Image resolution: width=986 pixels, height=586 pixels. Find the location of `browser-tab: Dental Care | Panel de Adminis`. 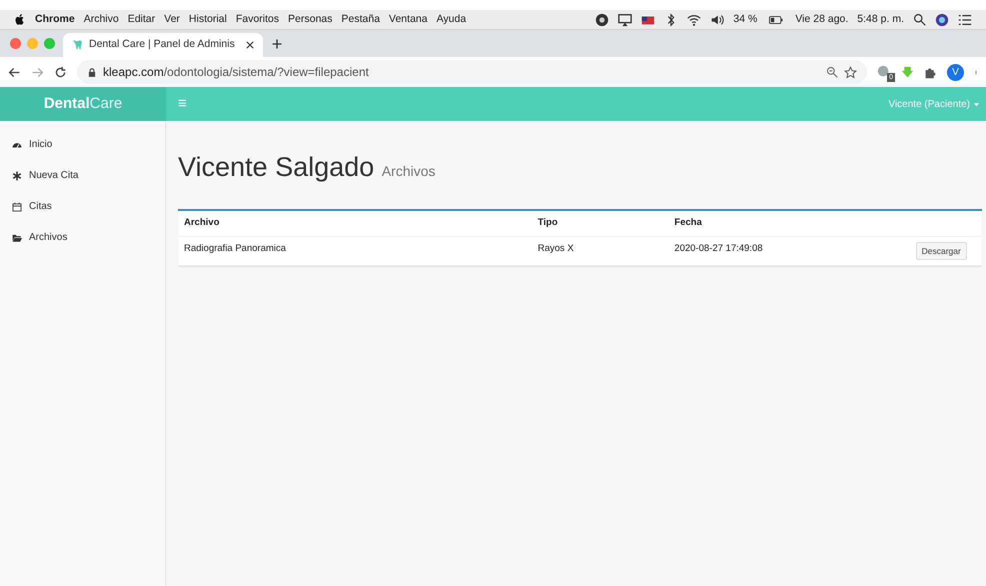

browser-tab: Dental Care | Panel de Adminis is located at coordinates (163, 45).